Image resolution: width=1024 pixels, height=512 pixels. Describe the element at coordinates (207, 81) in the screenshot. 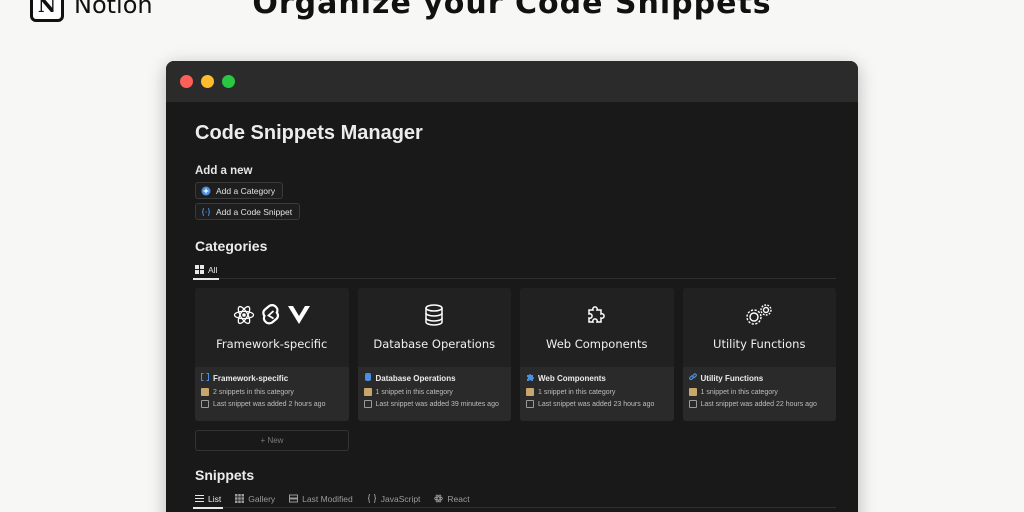

I see `minimize-window-button` at that location.